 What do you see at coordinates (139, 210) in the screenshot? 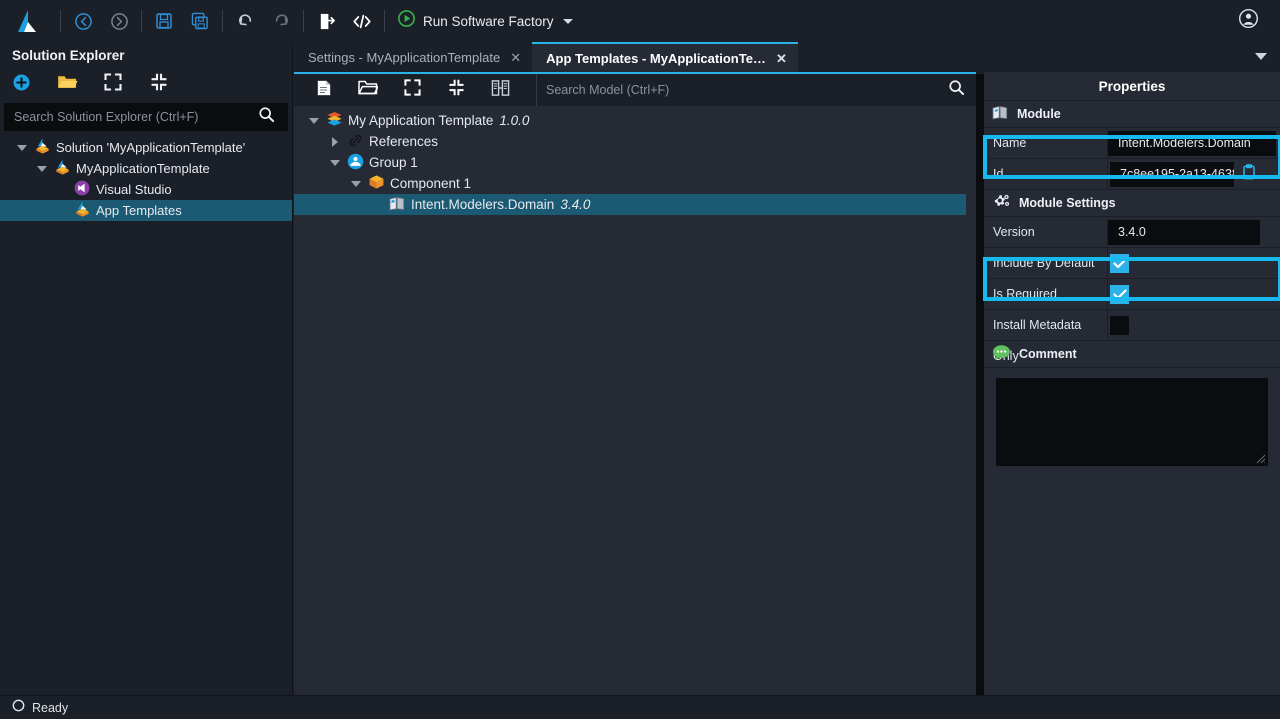
I see `solution-tree-item-label: App Templates` at bounding box center [139, 210].